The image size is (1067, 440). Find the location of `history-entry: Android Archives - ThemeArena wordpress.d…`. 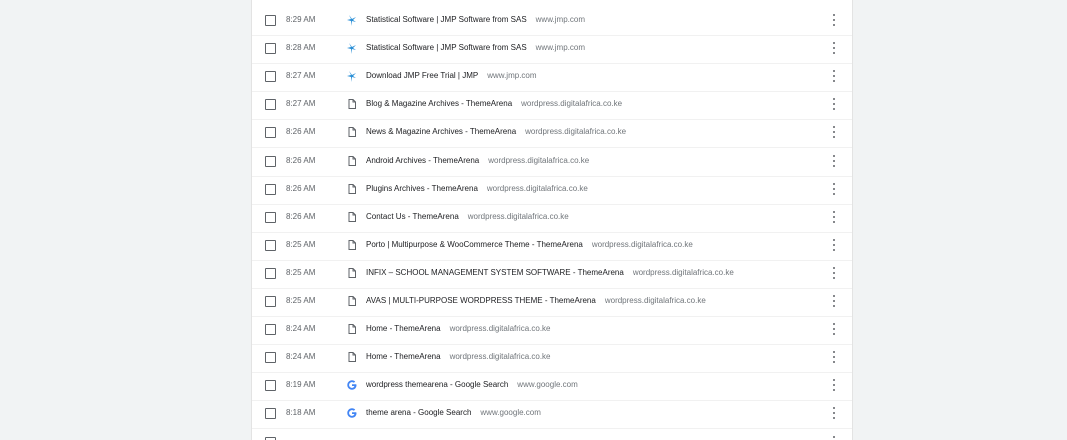

history-entry: Android Archives - ThemeArena wordpress.d… is located at coordinates (477, 160).